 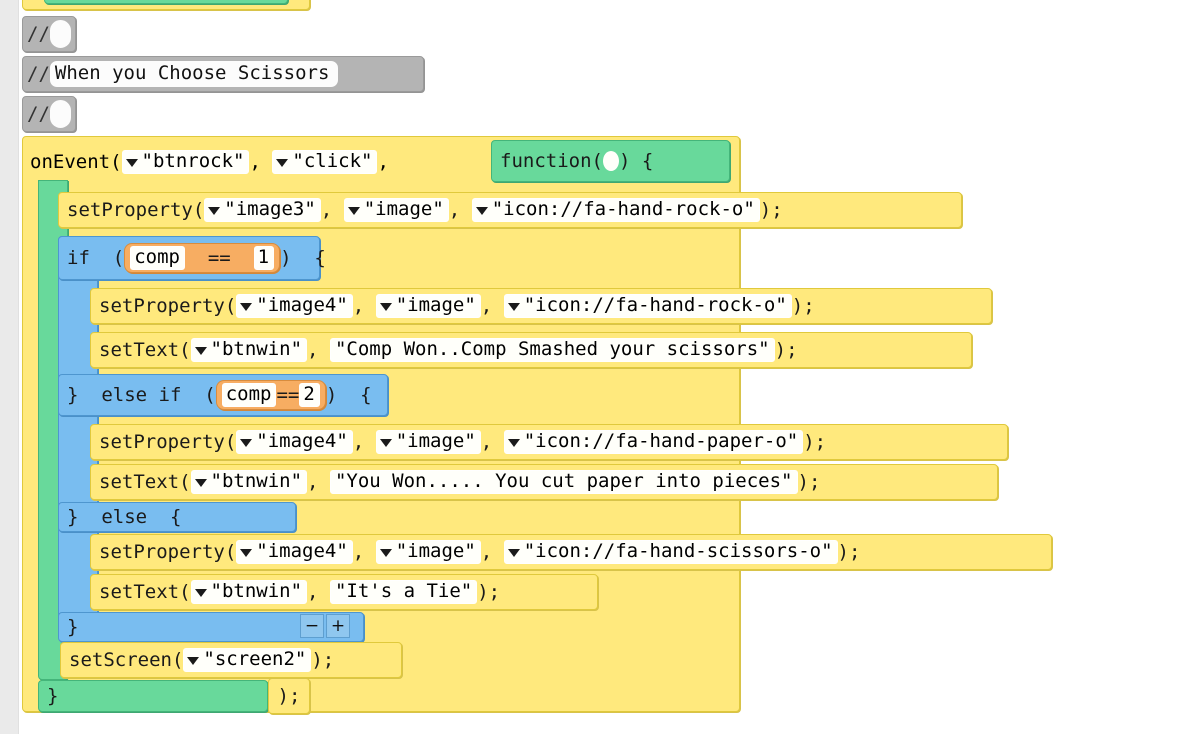 I want to click on workspace-left-gutter, so click(x=9, y=367).